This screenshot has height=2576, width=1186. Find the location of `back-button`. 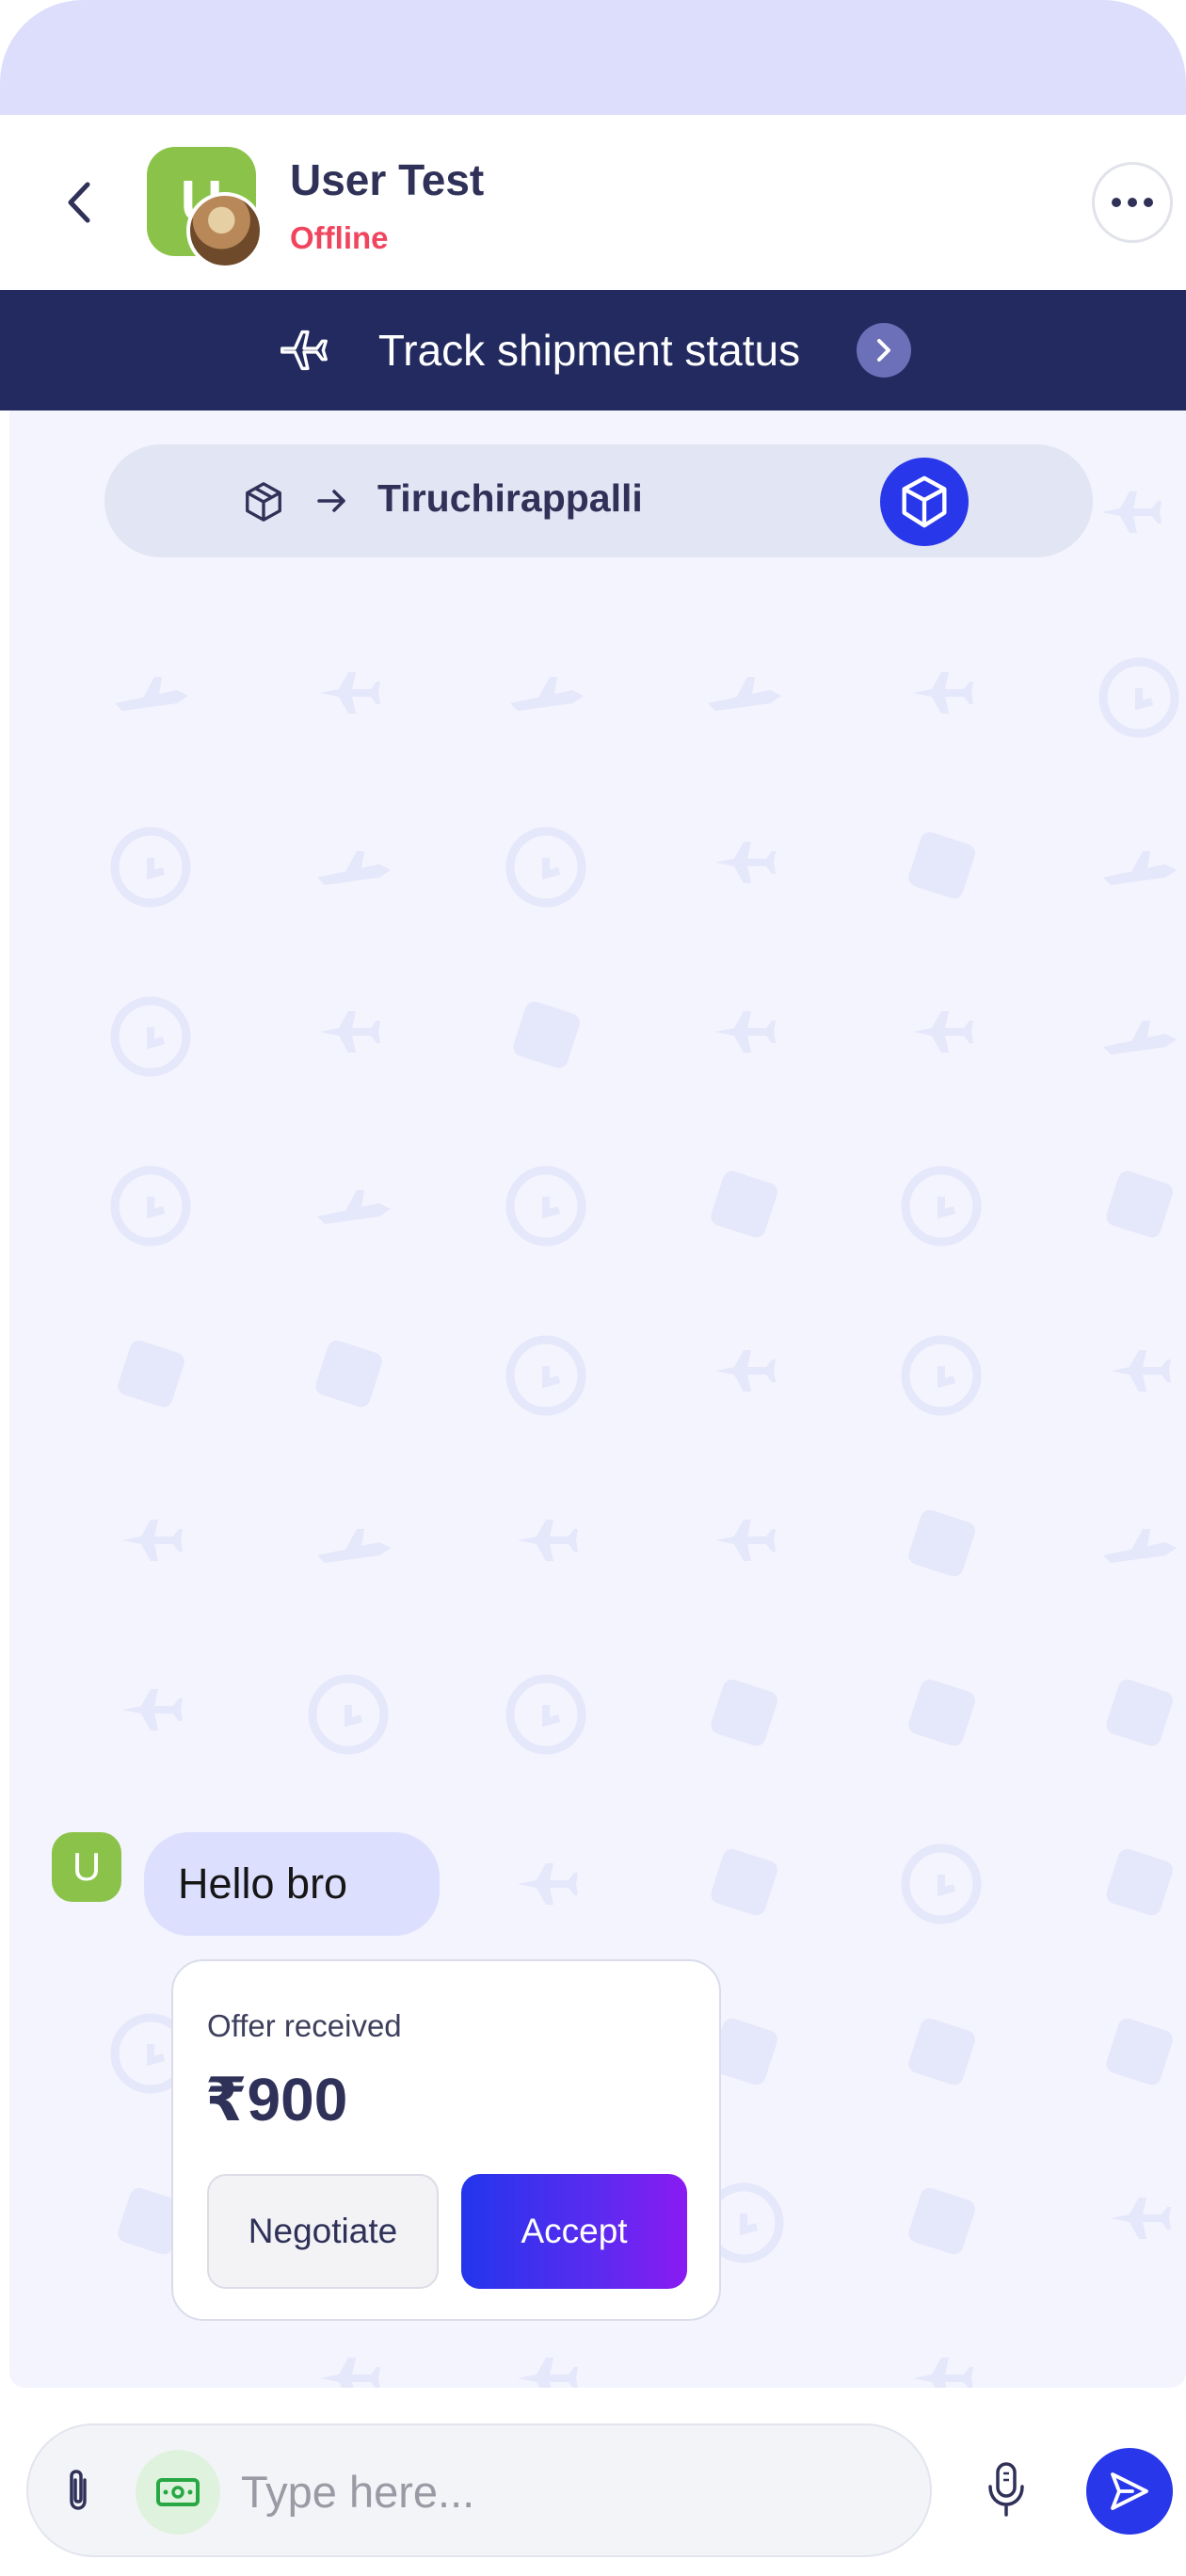

back-button is located at coordinates (80, 202).